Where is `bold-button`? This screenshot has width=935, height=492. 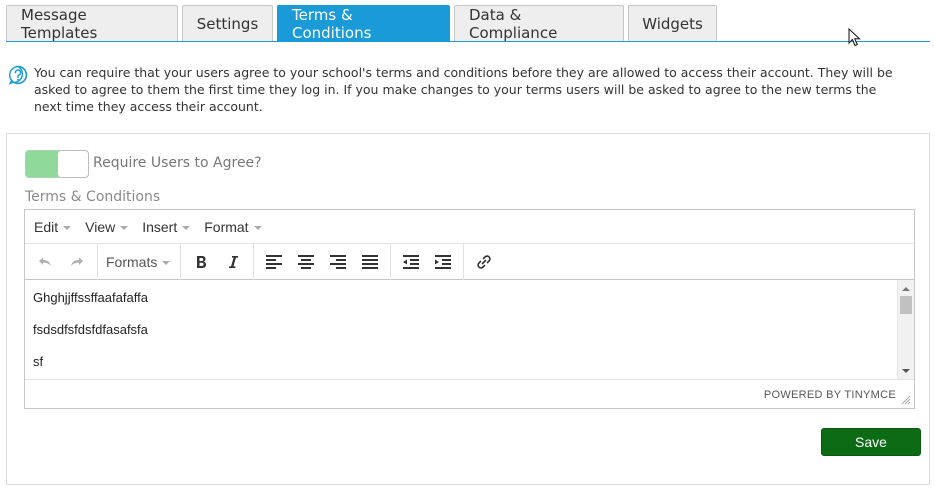
bold-button is located at coordinates (201, 262).